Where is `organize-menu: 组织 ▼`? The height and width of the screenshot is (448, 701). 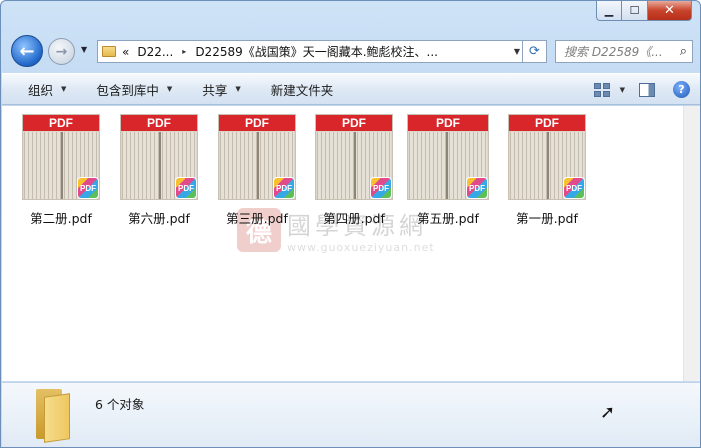
organize-menu: 组织 ▼ is located at coordinates (47, 89).